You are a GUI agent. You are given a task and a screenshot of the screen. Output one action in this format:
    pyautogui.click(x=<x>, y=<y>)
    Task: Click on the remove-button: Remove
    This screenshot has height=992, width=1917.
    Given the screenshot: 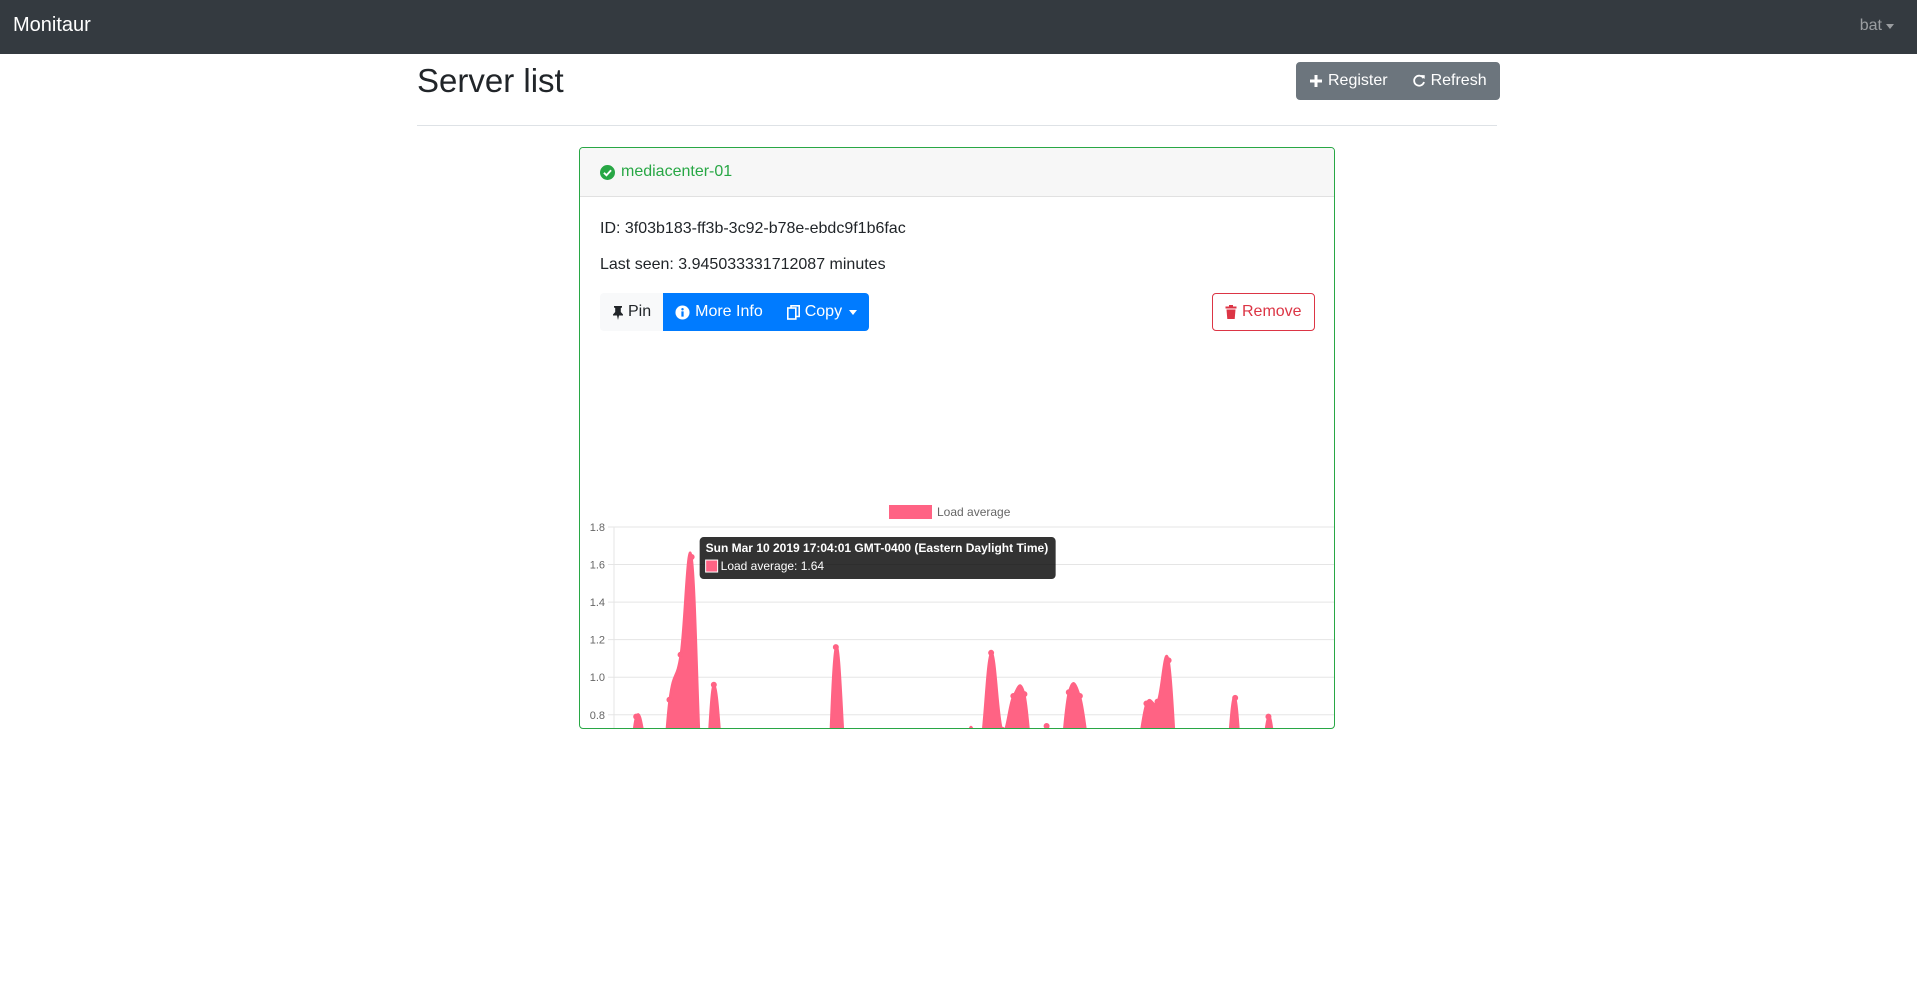 What is the action you would take?
    pyautogui.click(x=1263, y=312)
    